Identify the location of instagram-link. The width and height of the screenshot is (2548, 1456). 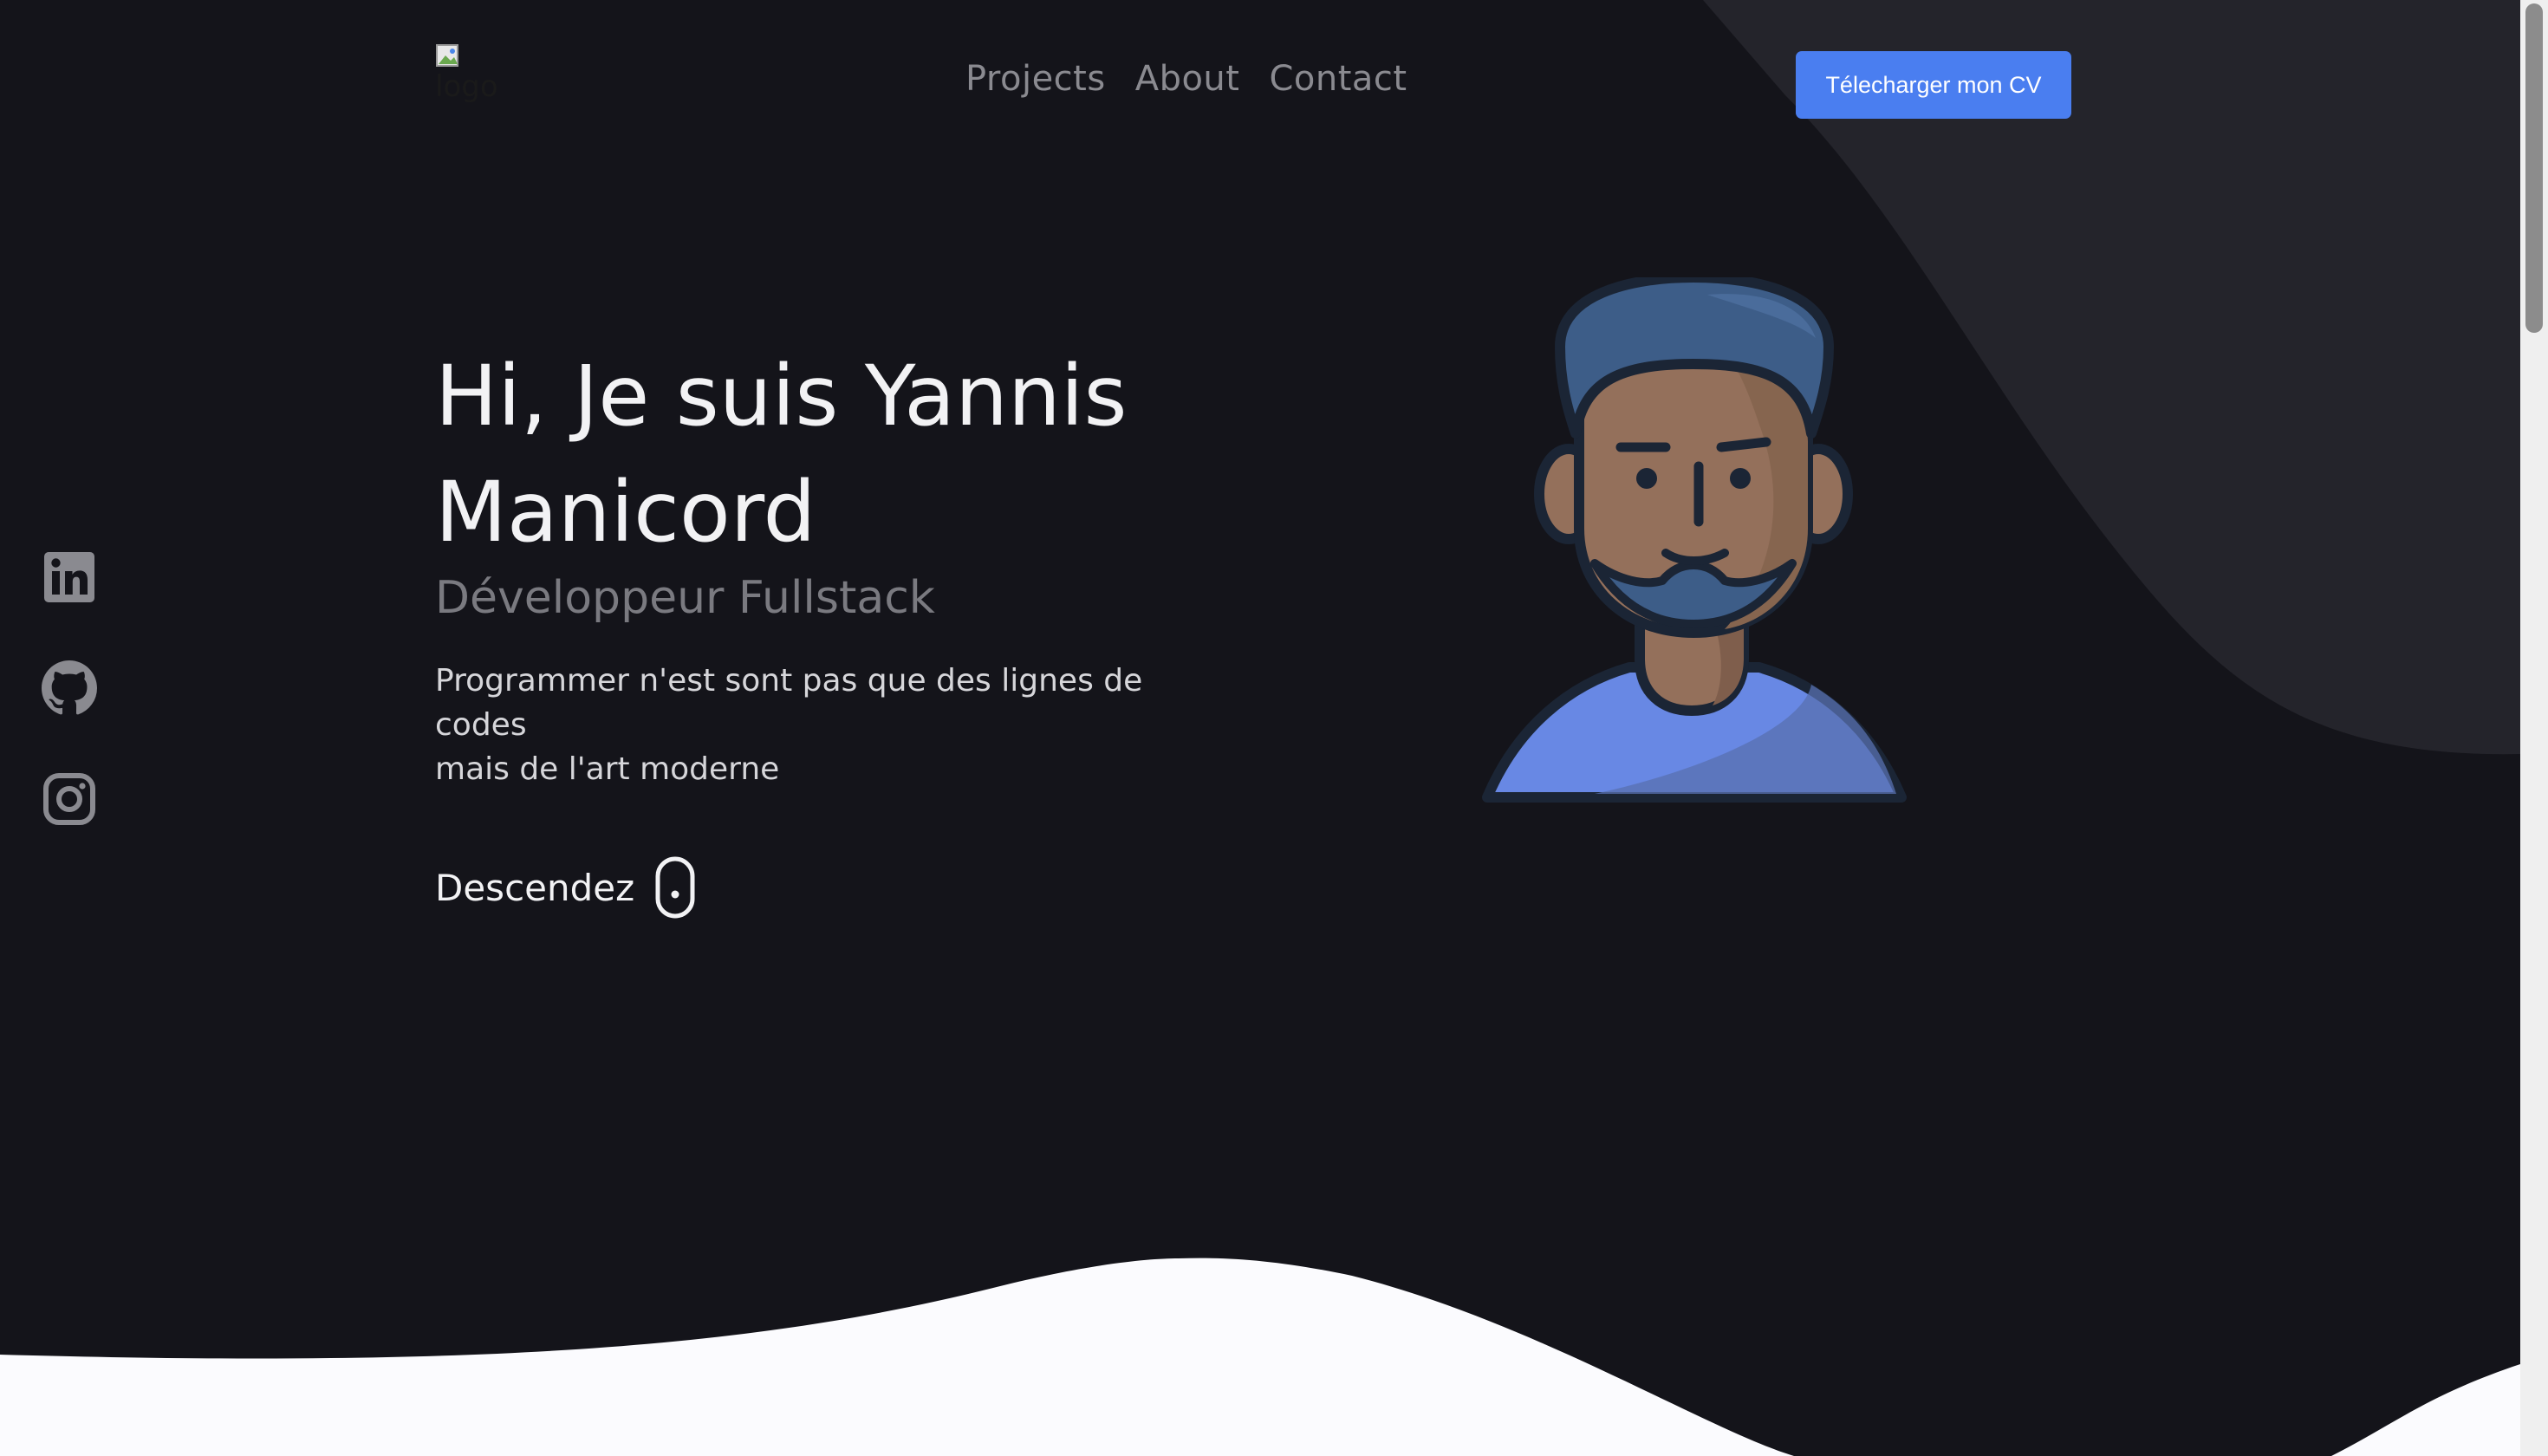
(69, 799).